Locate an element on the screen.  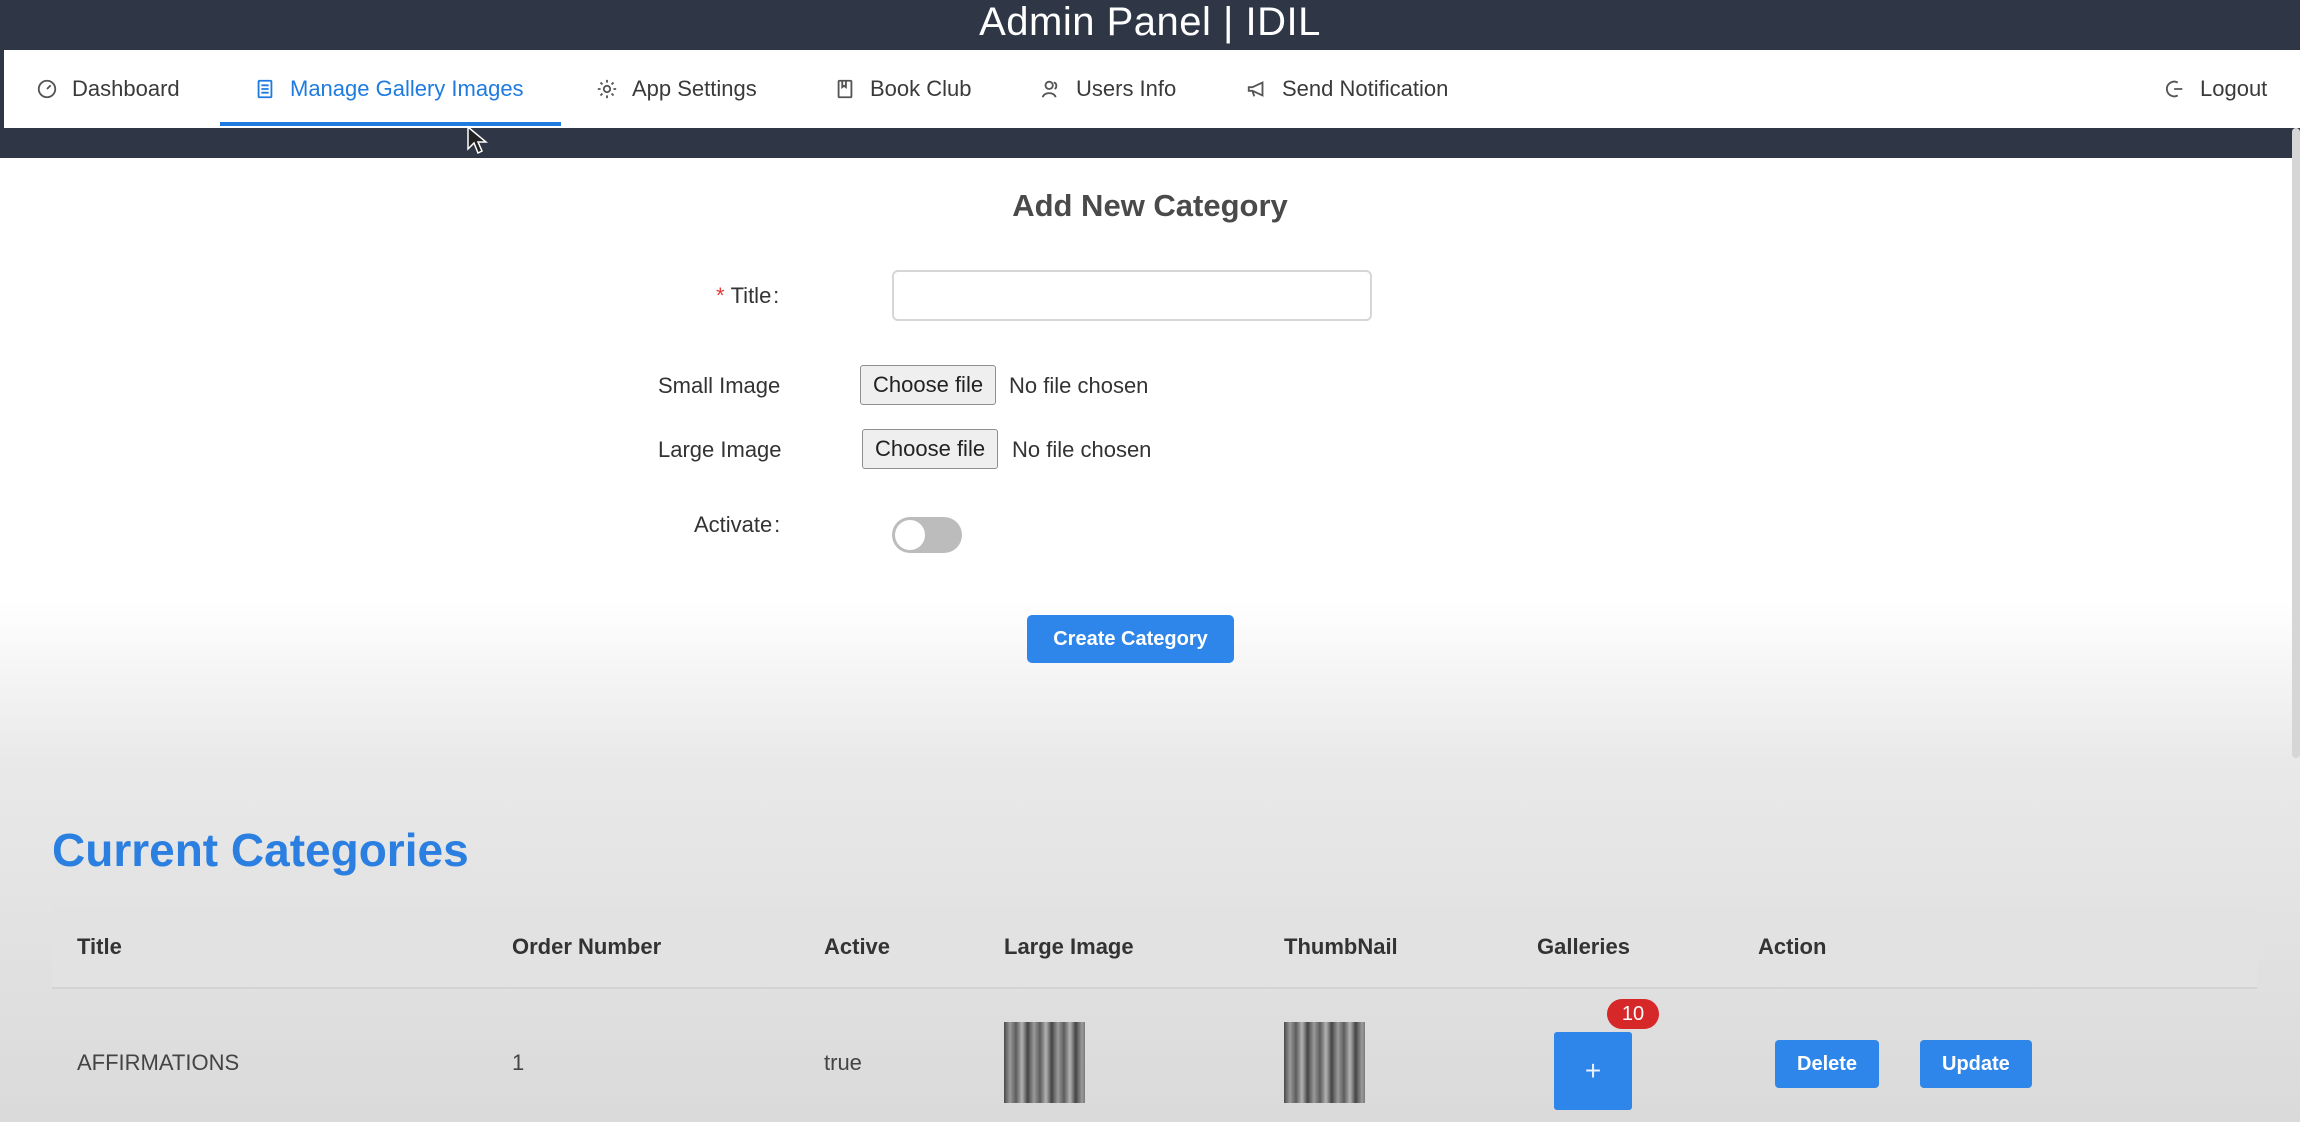
create-category-button: Create Category is located at coordinates (1130, 639).